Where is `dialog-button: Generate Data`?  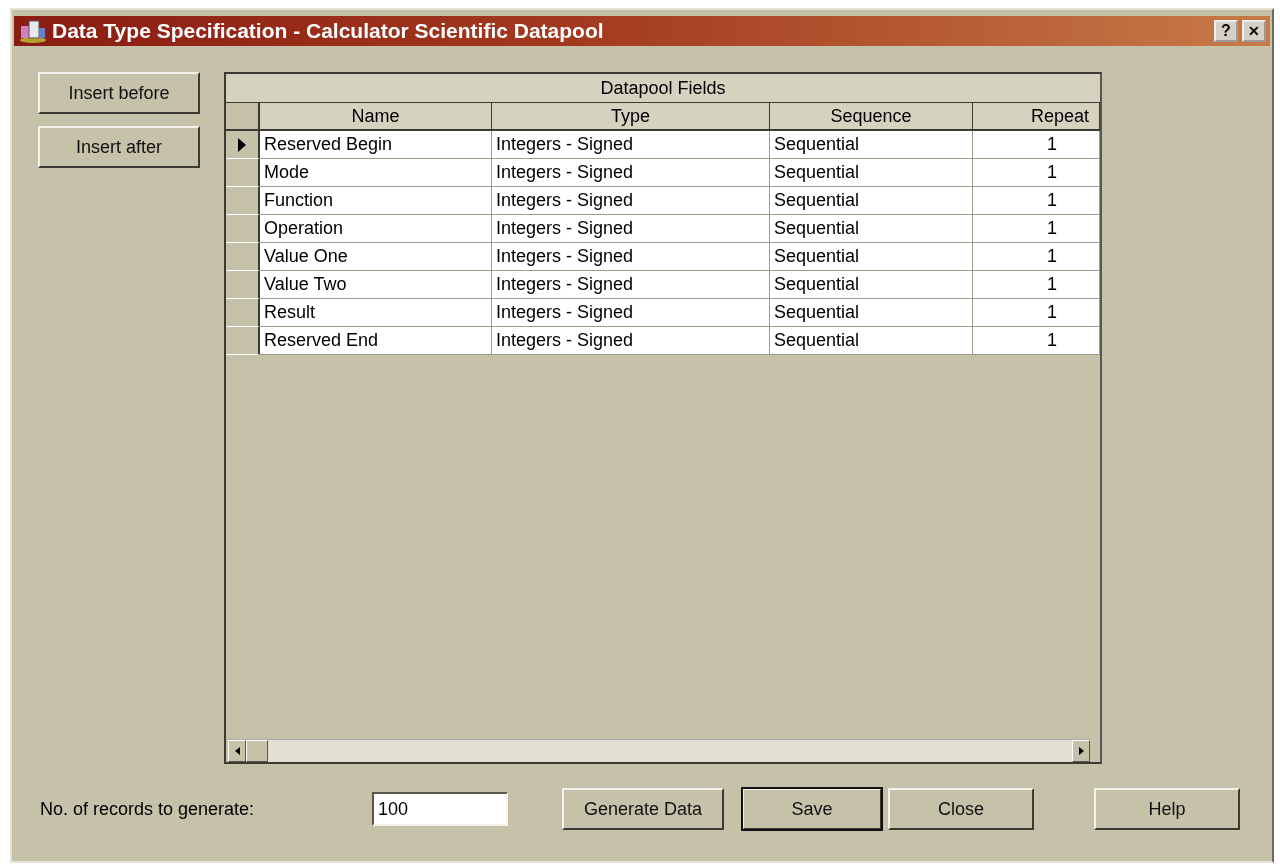 dialog-button: Generate Data is located at coordinates (643, 809).